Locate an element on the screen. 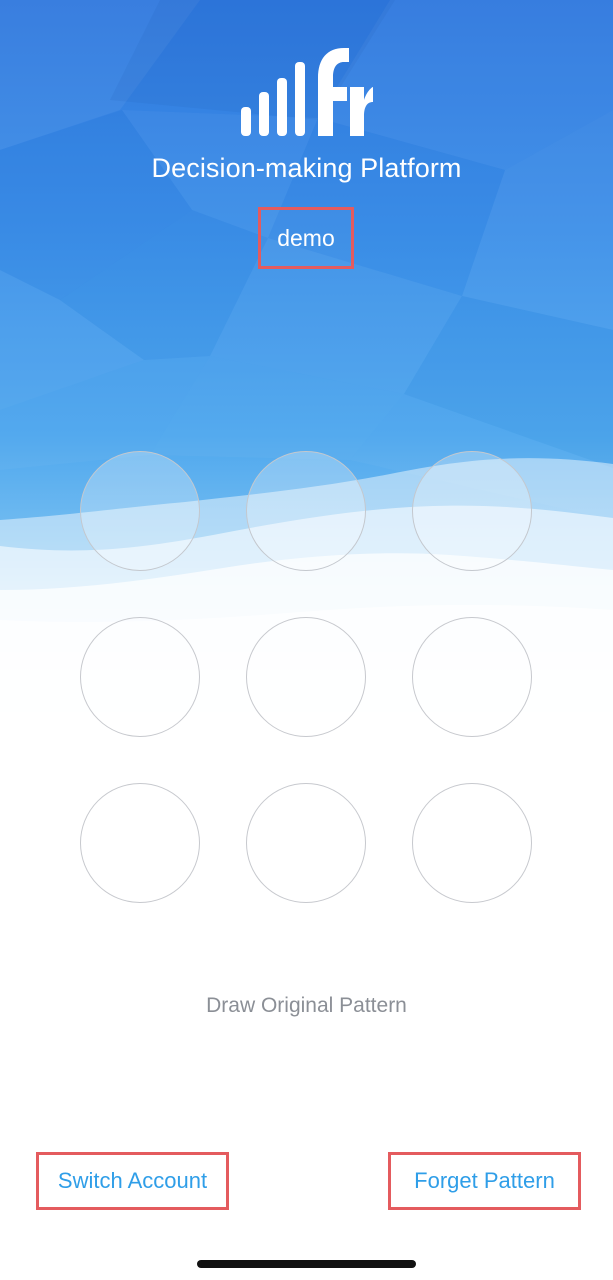  pattern-instruction: Draw Original Pattern is located at coordinates (306, 1005).